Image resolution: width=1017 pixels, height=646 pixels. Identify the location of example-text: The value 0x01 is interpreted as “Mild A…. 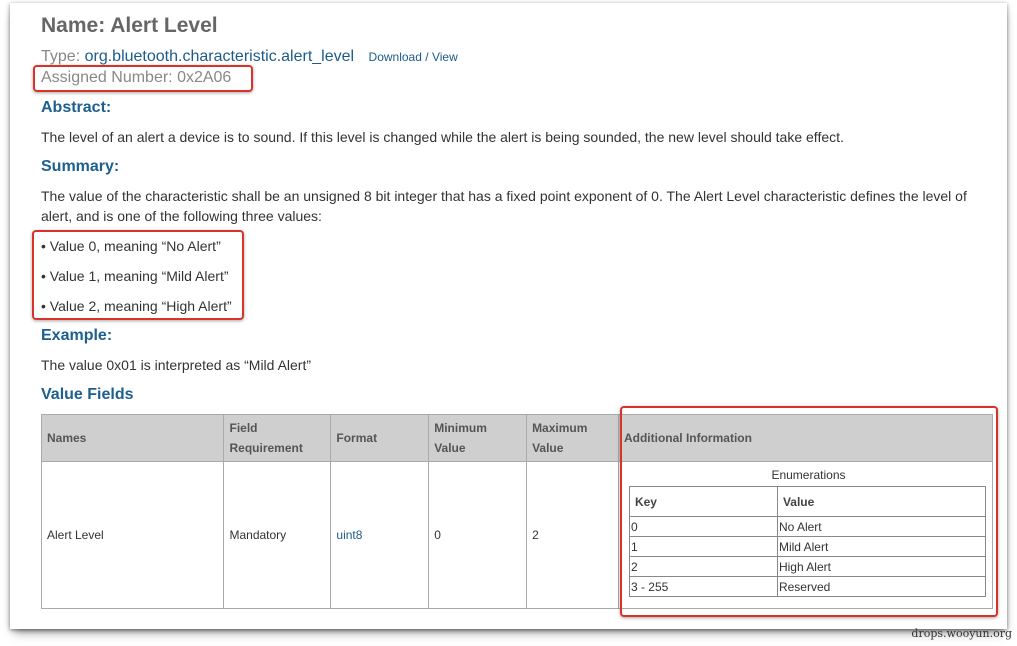
(176, 365).